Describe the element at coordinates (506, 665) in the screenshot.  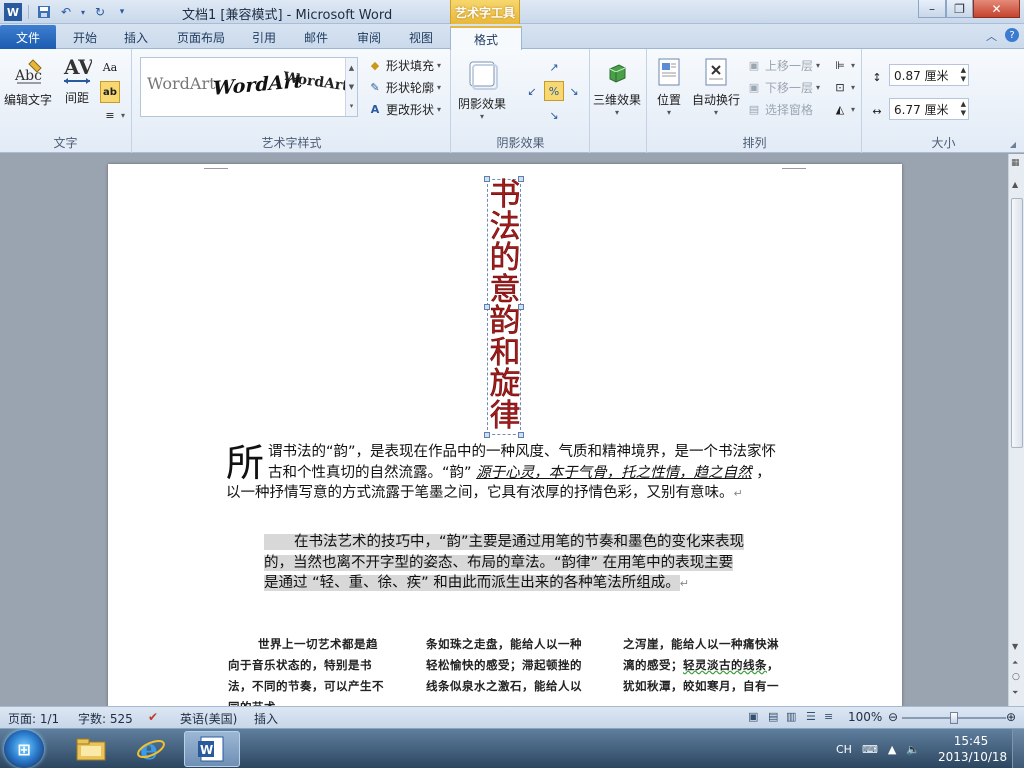
I see `column-2: 条如珠之走盘，能给人以一种轻松愉快的感受；滞起顿挫的线条似泉水之激石，能给人以` at that location.